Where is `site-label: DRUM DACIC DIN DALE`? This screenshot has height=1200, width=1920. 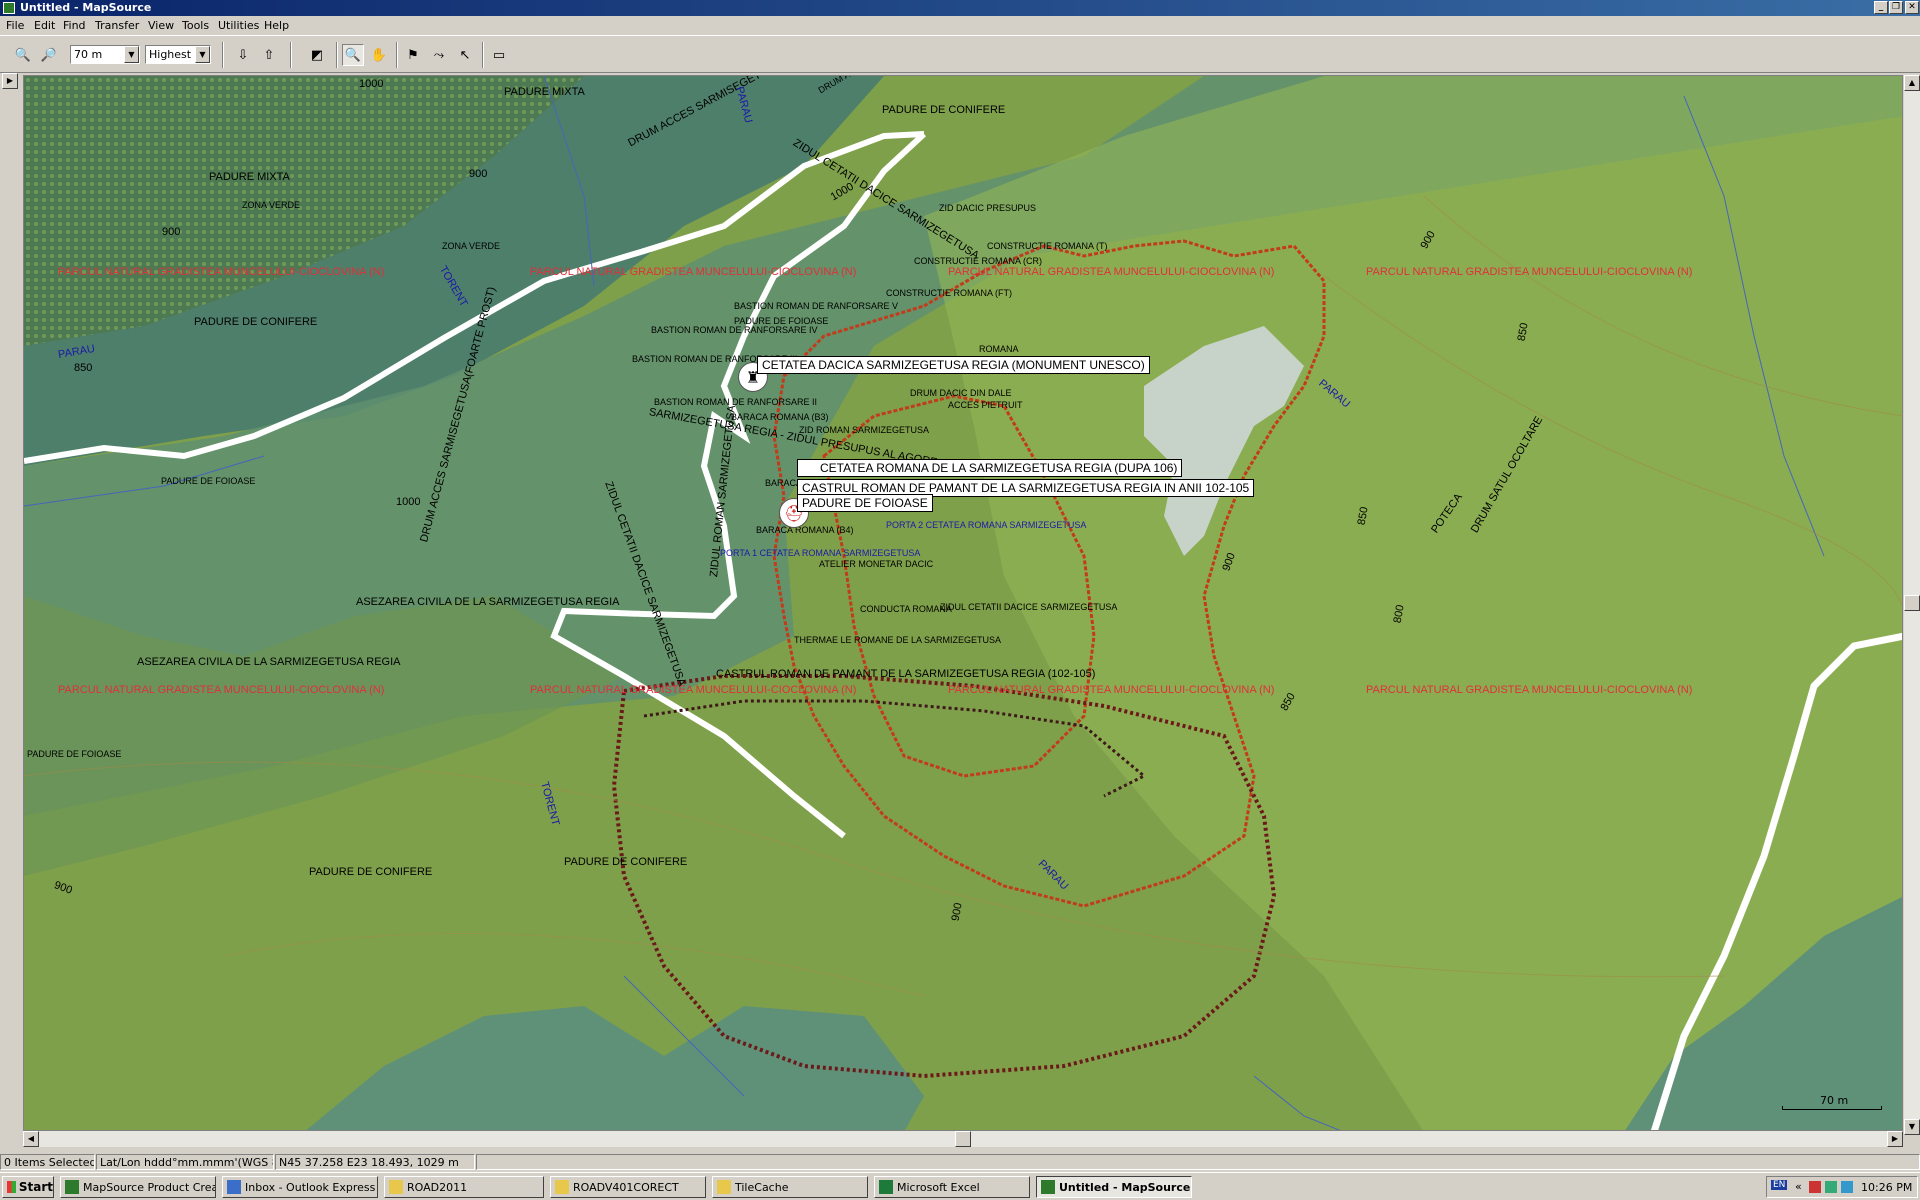 site-label: DRUM DACIC DIN DALE is located at coordinates (961, 393).